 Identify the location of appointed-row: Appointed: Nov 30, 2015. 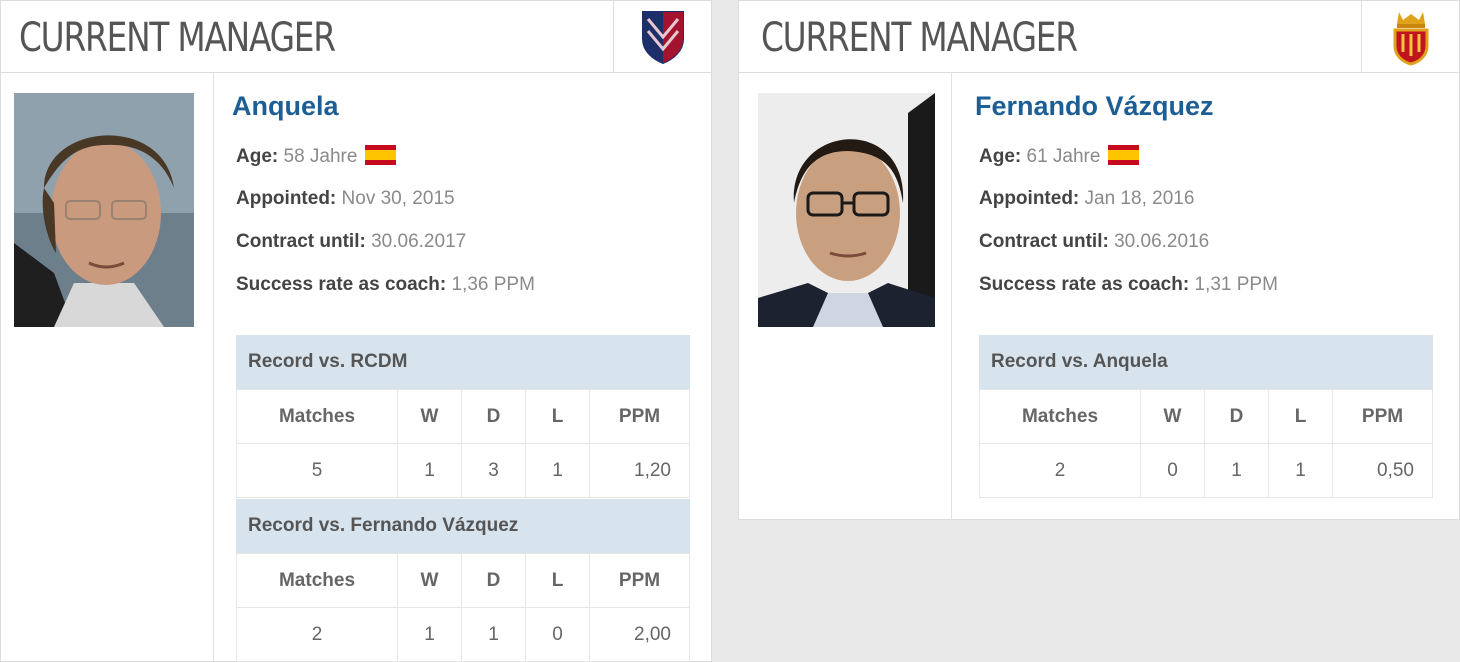
(345, 199).